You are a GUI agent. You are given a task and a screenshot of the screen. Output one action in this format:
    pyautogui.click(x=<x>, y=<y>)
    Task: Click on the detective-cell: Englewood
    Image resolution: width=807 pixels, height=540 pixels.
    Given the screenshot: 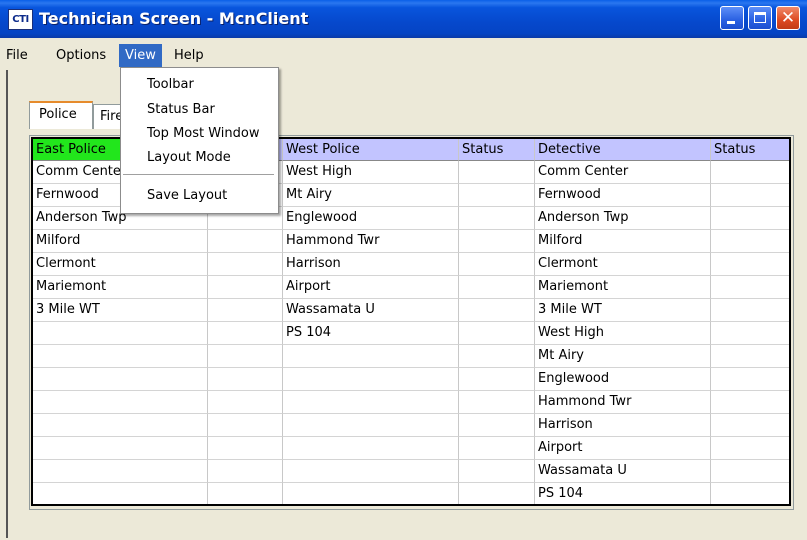 What is the action you would take?
    pyautogui.click(x=623, y=379)
    